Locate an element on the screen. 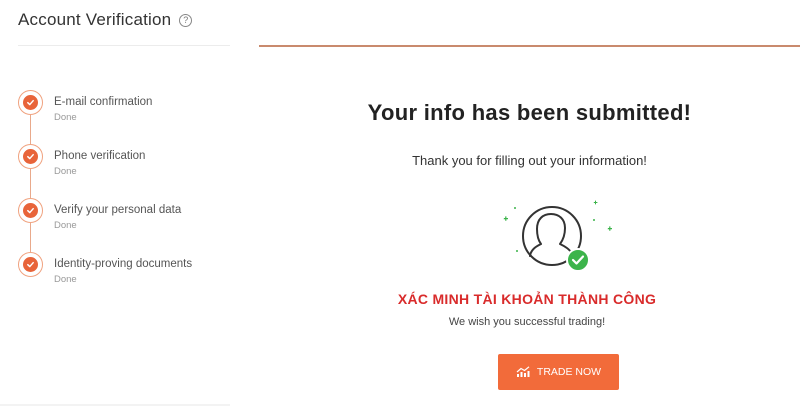 Image resolution: width=800 pixels, height=410 pixels. verification-success-heading: XÁC MINH TÀI KHOẢN THÀNH CÔNG is located at coordinates (527, 299).